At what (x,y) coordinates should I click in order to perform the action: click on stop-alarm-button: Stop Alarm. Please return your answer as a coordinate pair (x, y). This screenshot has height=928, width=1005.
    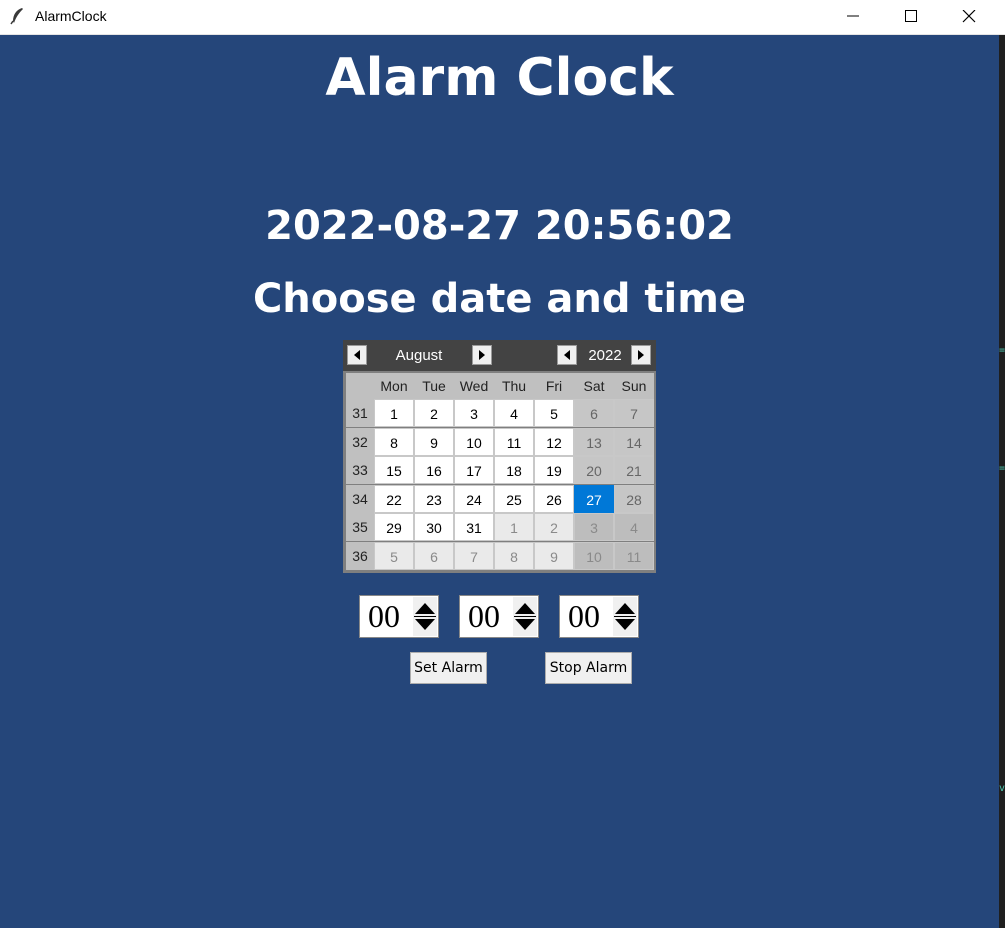
    Looking at the image, I should click on (588, 668).